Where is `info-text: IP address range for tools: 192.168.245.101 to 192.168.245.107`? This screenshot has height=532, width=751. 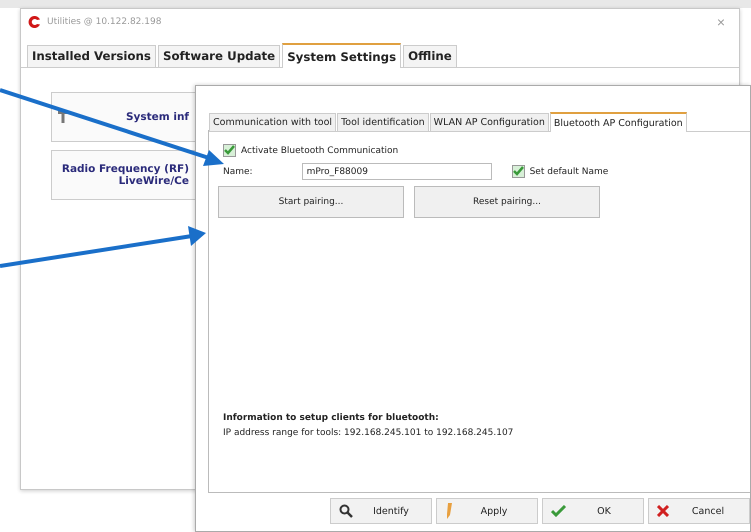
info-text: IP address range for tools: 192.168.245.101 to 192.168.245.107 is located at coordinates (368, 433).